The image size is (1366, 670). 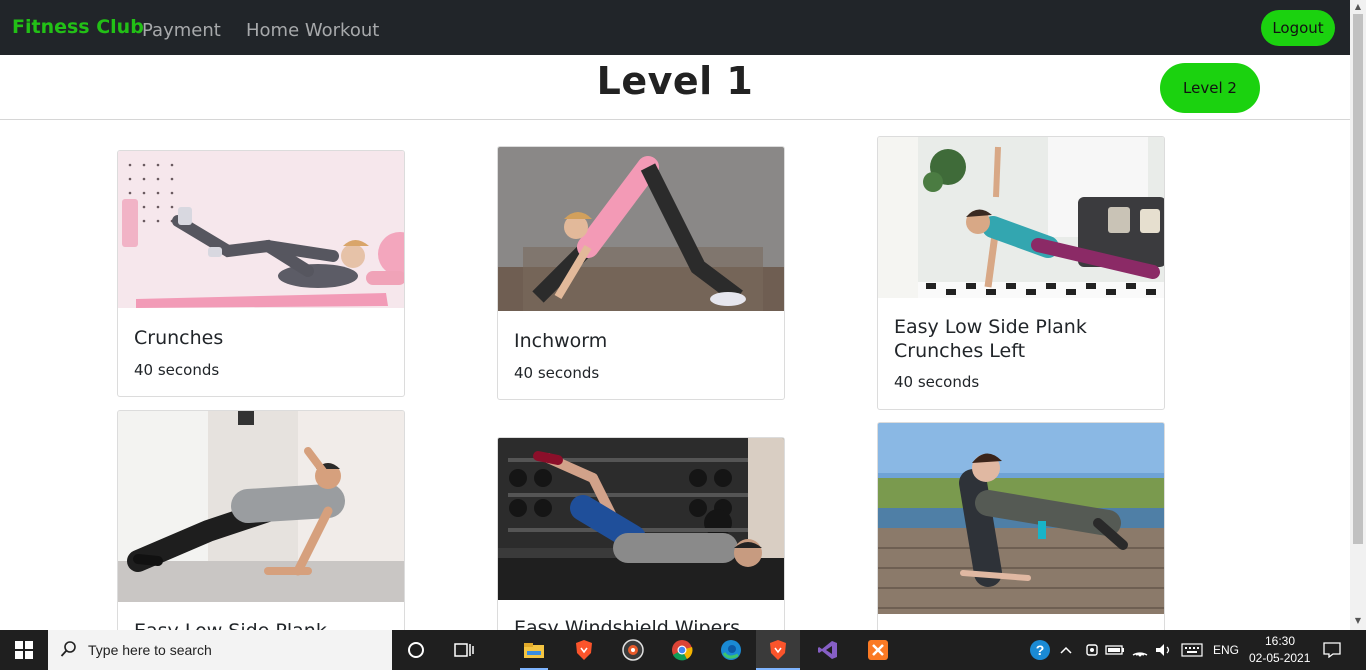 What do you see at coordinates (584, 650) in the screenshot?
I see `brave-browser-icon` at bounding box center [584, 650].